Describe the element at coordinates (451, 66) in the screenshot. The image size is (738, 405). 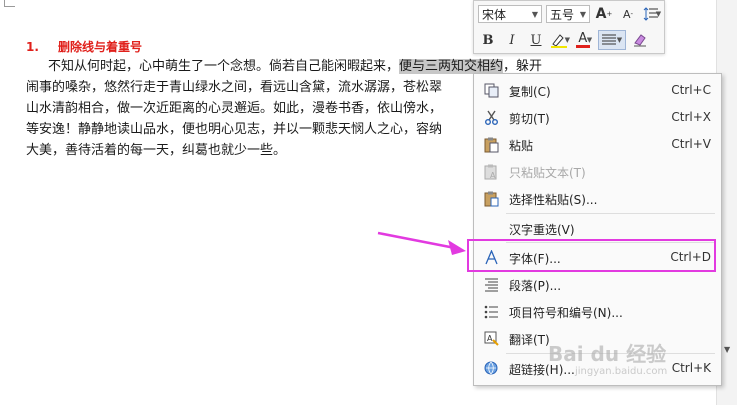
I see `selected-text: 便与三两知交相约` at that location.